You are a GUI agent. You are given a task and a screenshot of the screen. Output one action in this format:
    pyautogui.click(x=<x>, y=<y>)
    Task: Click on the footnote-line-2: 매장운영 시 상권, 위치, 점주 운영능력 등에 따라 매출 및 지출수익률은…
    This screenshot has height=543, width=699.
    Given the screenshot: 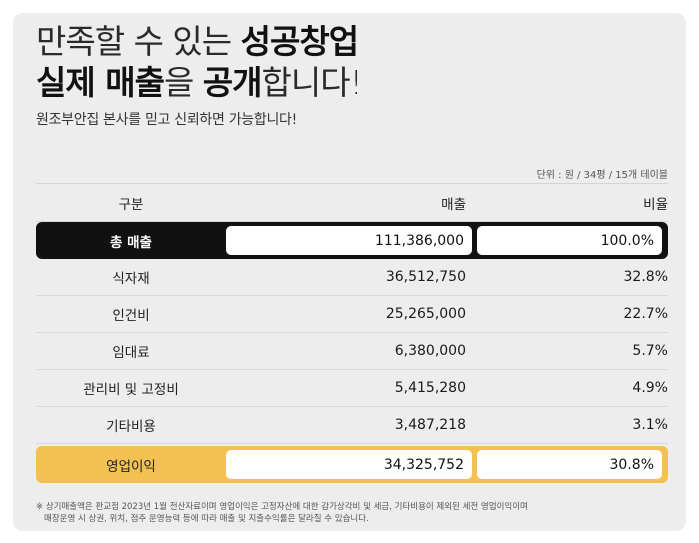 What is the action you would take?
    pyautogui.click(x=206, y=519)
    